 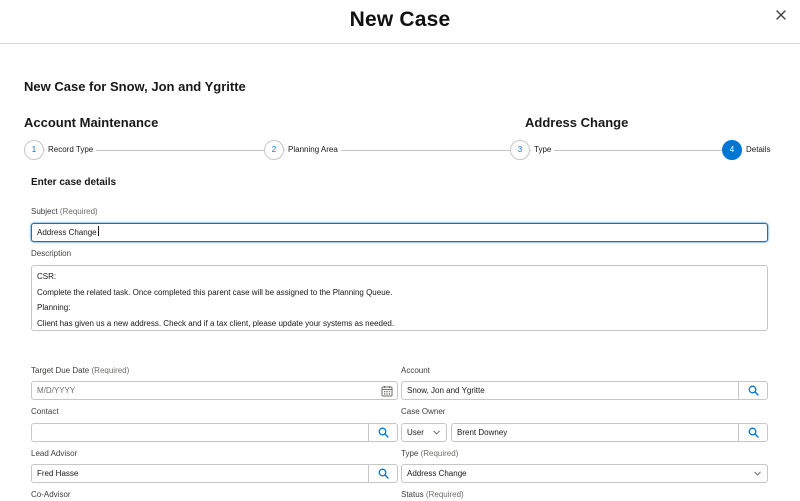 What do you see at coordinates (446, 390) in the screenshot?
I see `account-value: Snow, Jon and Ygritte` at bounding box center [446, 390].